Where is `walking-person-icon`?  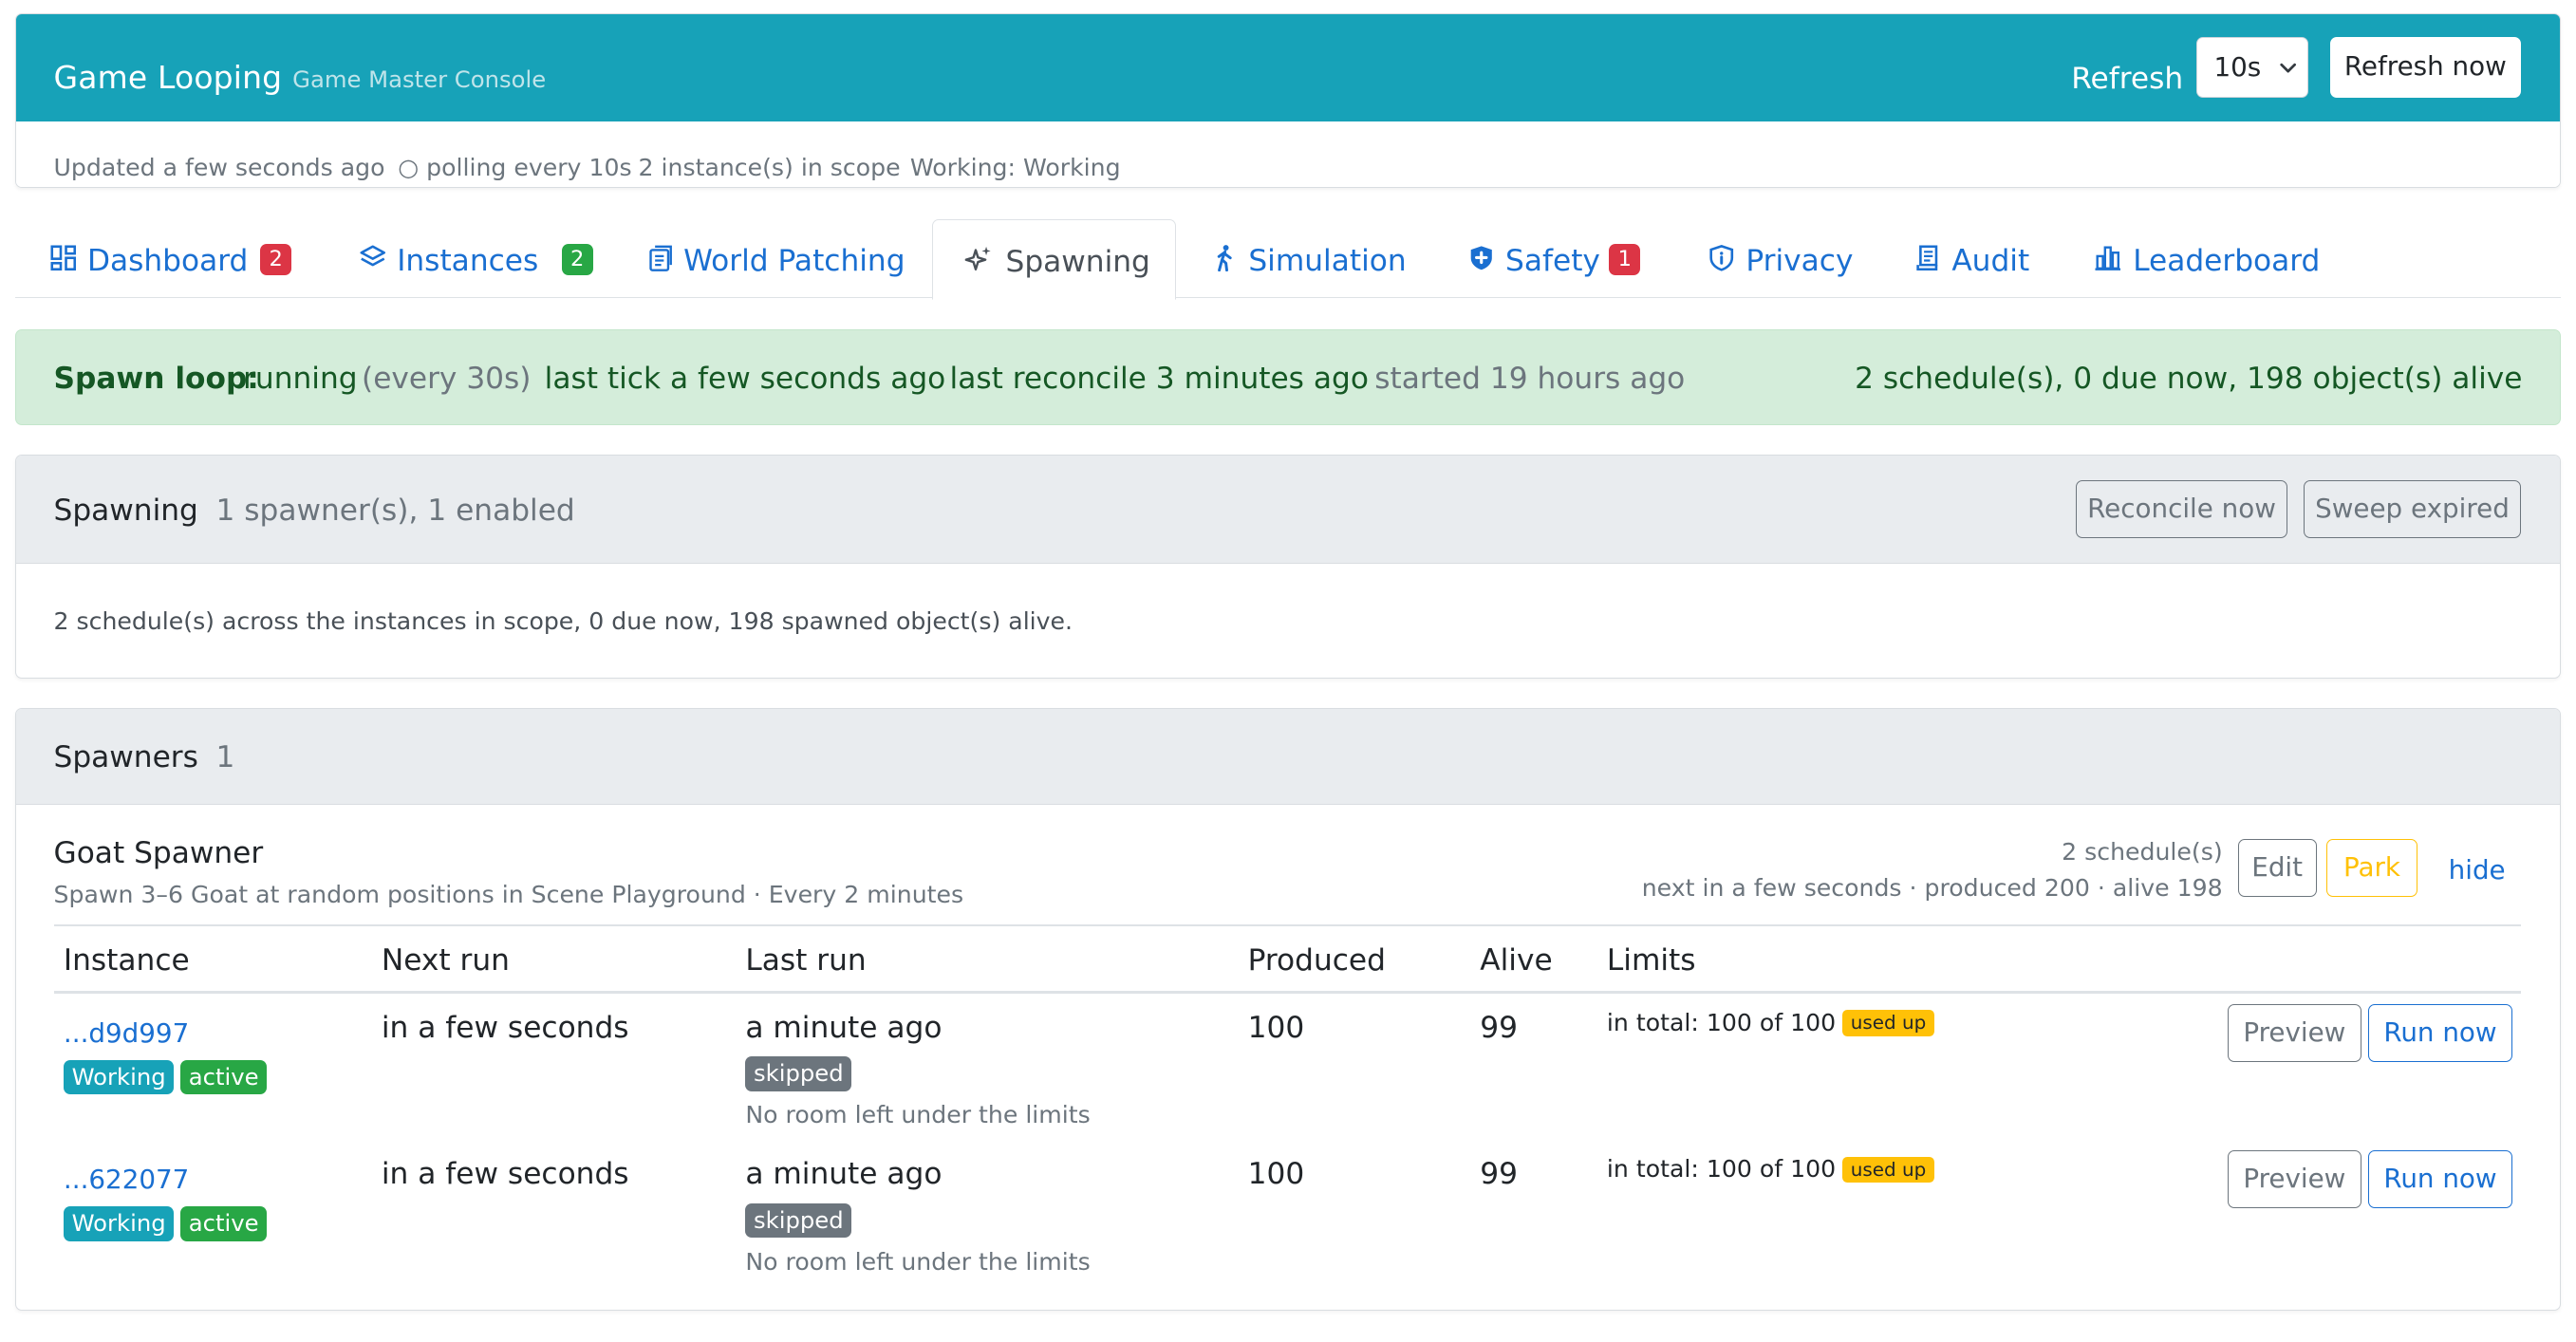
walking-person-icon is located at coordinates (1225, 258).